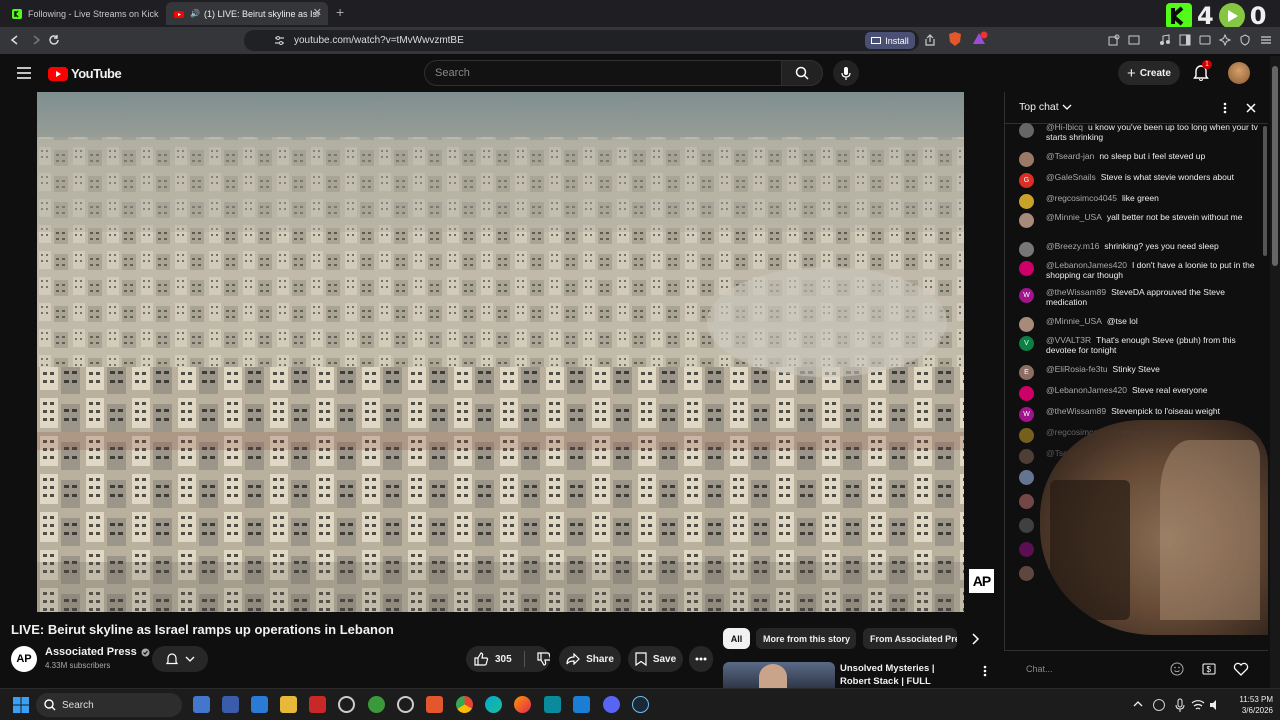 This screenshot has width=1280, height=720. Describe the element at coordinates (779, 676) in the screenshot. I see `related-video-thumbnail` at that location.